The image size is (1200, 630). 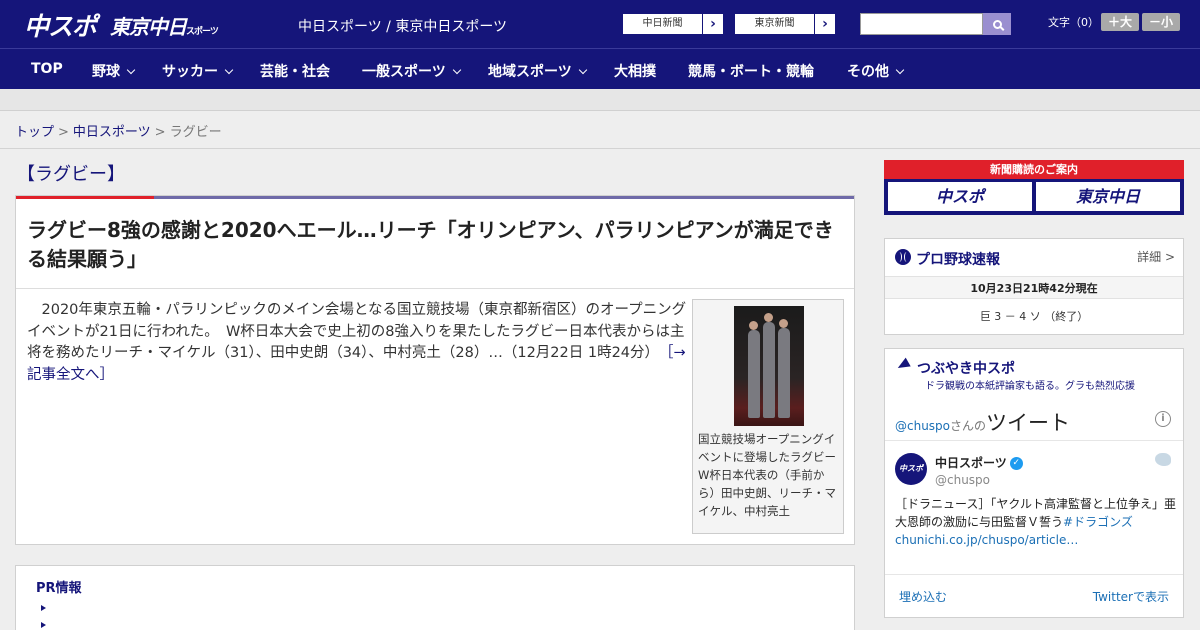 I want to click on title-divider, so click(x=435, y=288).